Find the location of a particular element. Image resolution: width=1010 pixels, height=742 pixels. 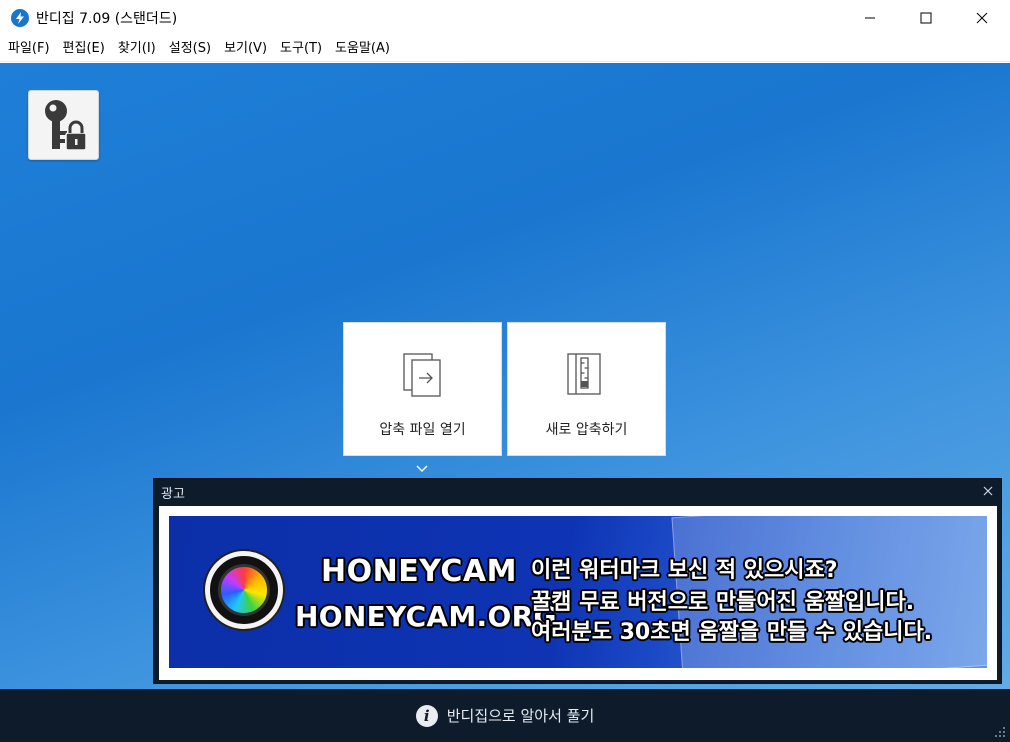

ad-header-label: 광고 is located at coordinates (173, 494).